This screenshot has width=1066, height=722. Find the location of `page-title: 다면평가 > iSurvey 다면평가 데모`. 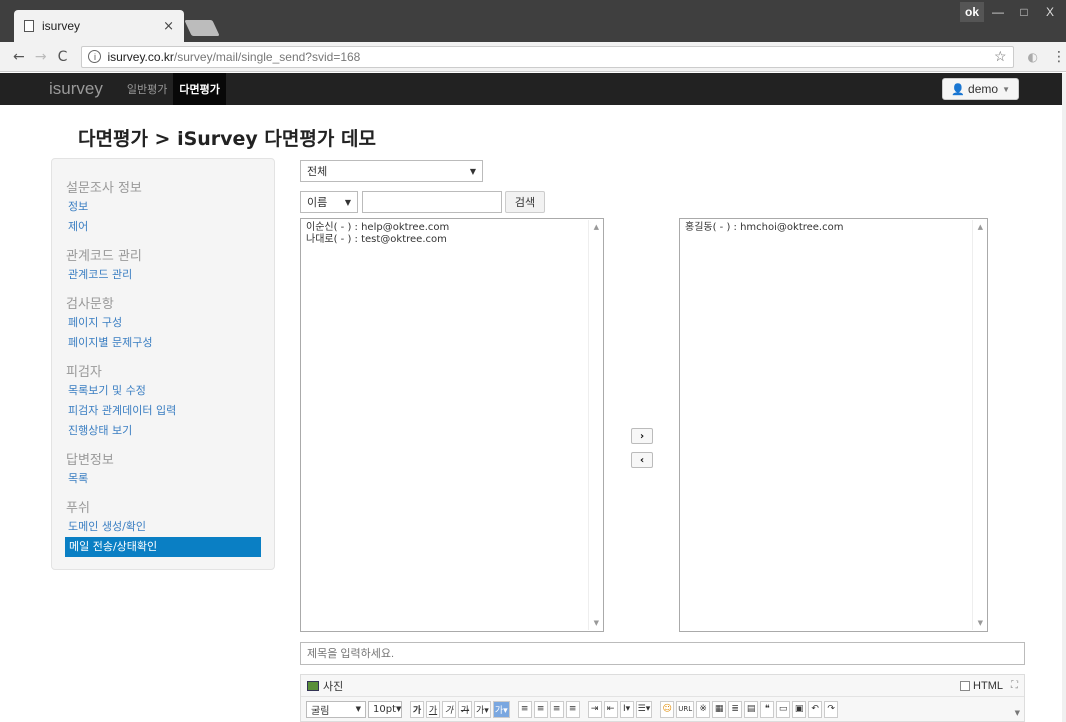

page-title: 다면평가 > iSurvey 다면평가 데모 is located at coordinates (227, 139).